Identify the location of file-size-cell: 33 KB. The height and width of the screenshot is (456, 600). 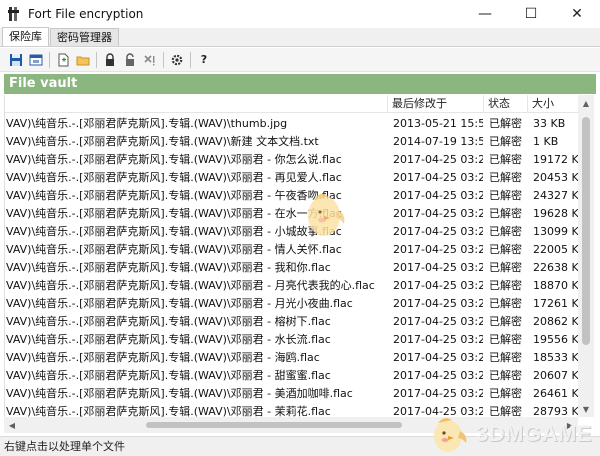
(549, 123).